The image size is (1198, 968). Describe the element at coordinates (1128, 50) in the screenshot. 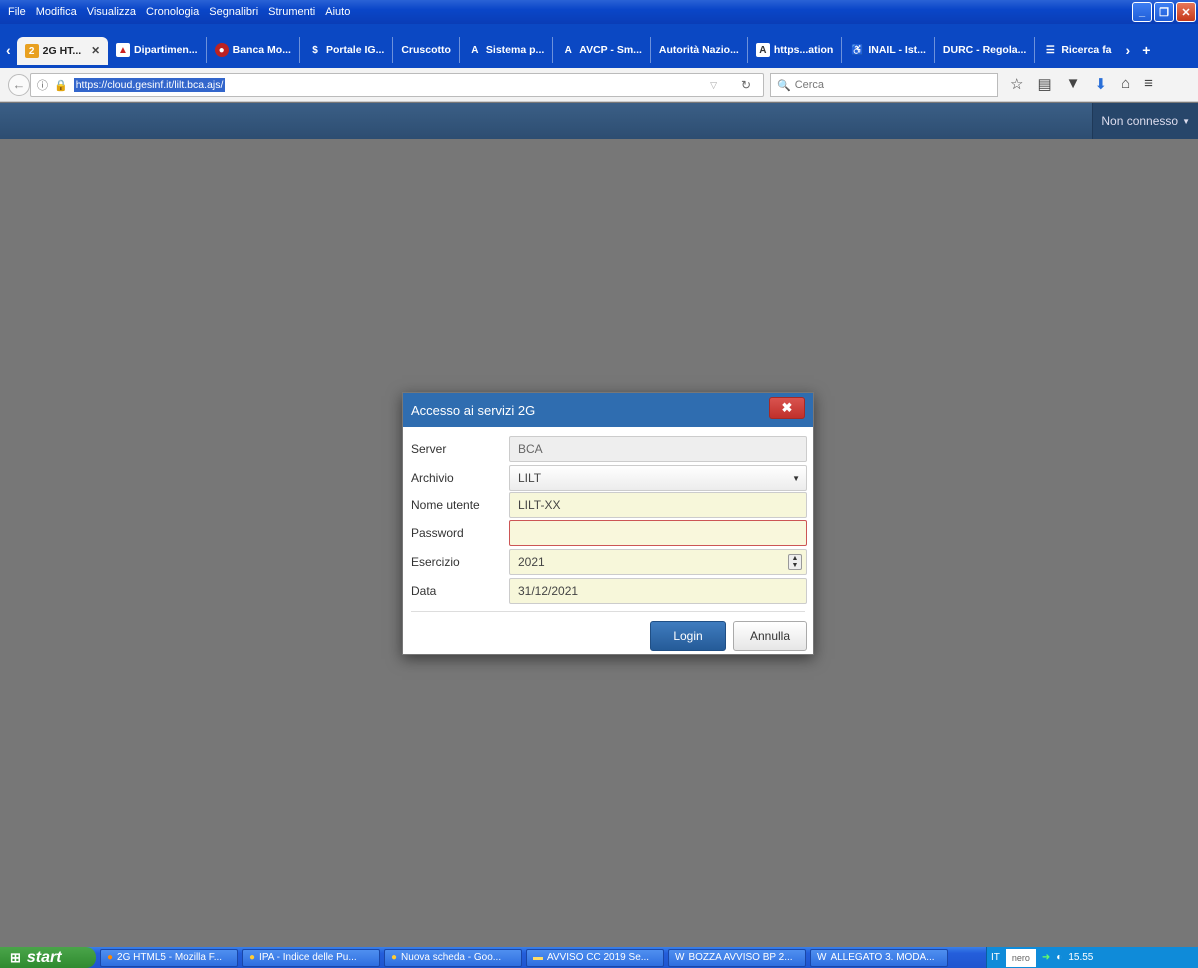

I see `tabs-scroll-right-icon: ›` at that location.